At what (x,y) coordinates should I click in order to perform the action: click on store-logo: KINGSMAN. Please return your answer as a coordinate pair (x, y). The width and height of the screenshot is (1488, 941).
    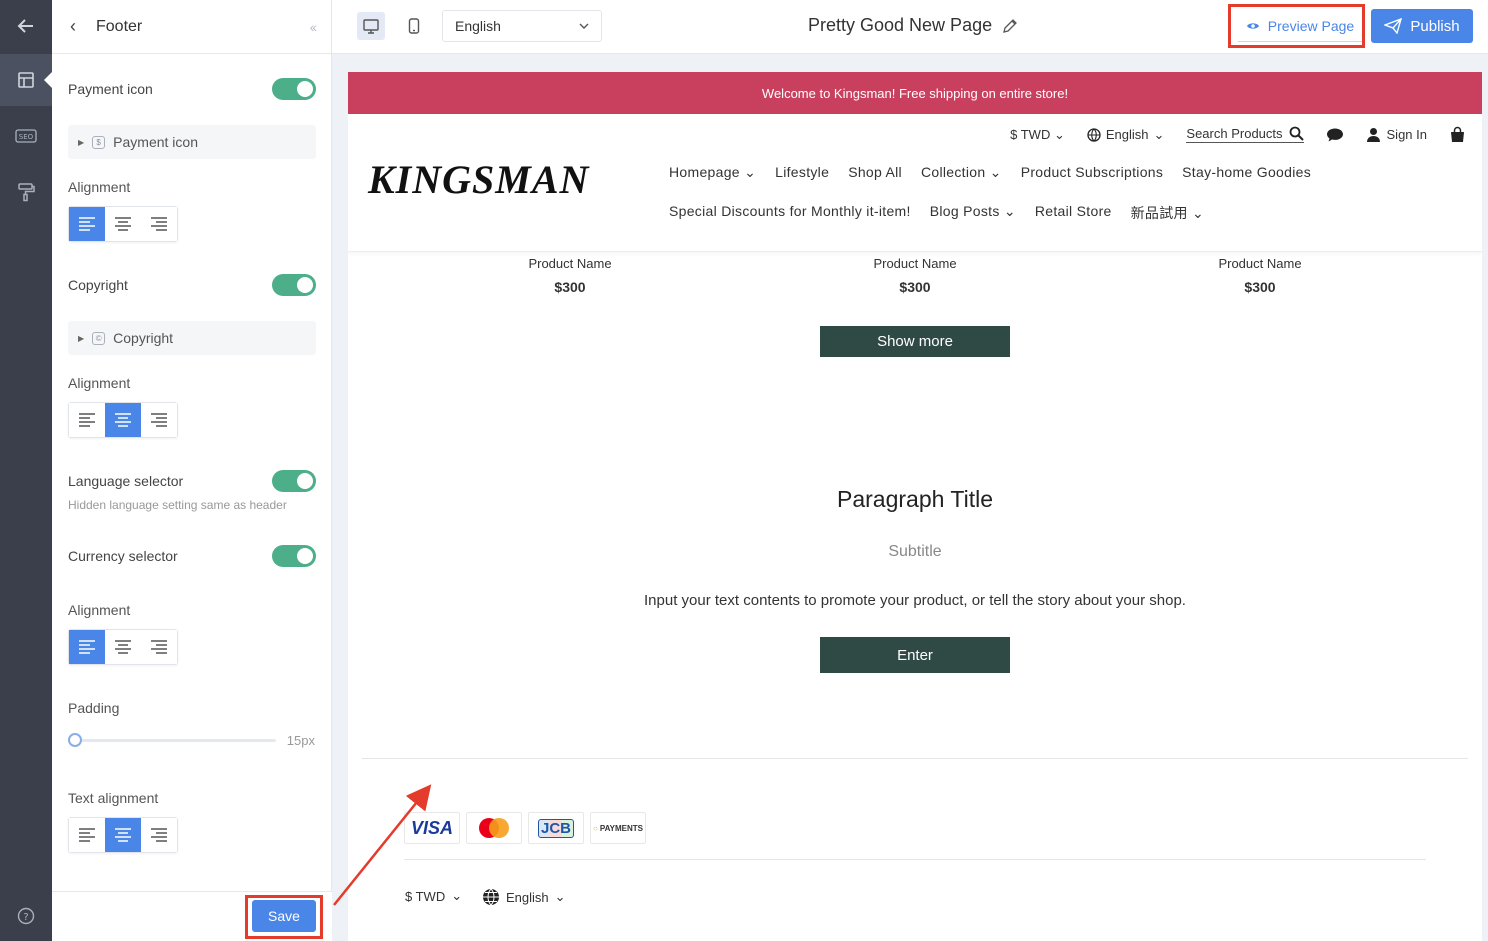
    Looking at the image, I should click on (478, 179).